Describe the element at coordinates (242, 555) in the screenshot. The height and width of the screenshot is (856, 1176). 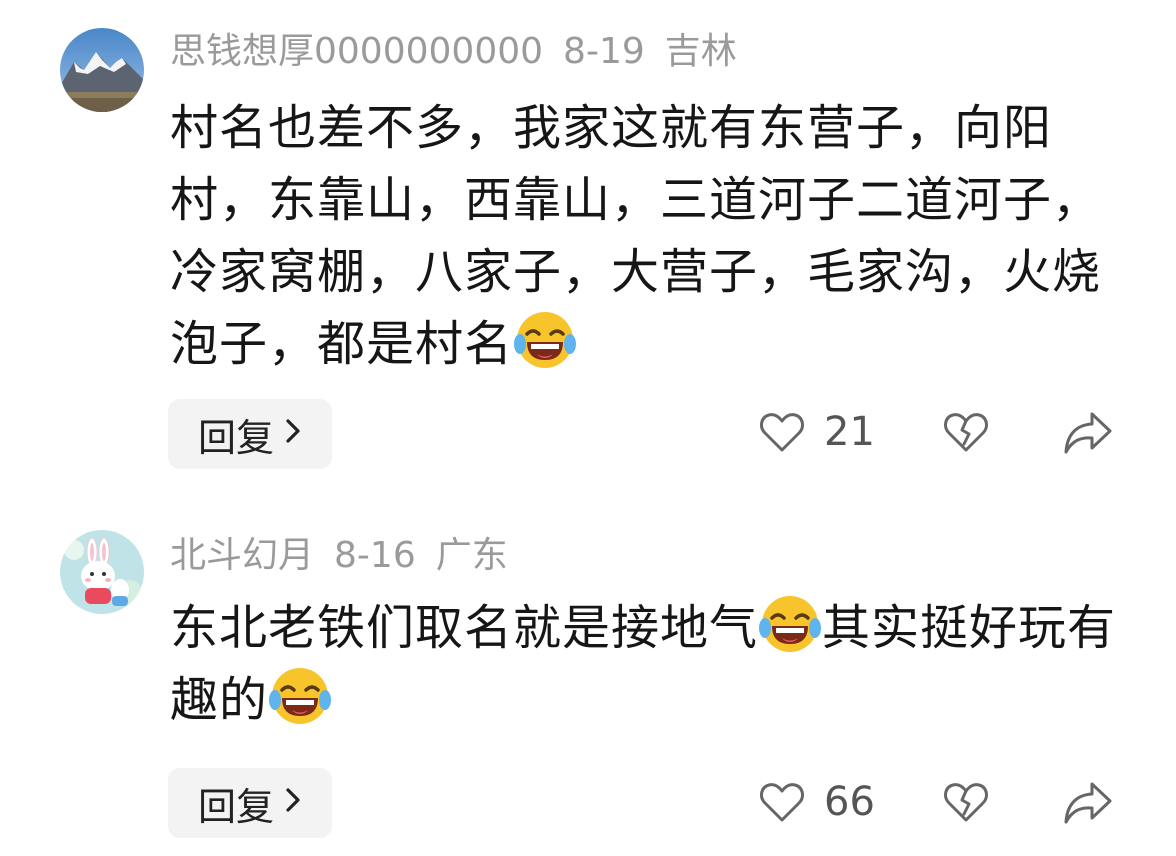
I see `username: 北斗幻月` at that location.